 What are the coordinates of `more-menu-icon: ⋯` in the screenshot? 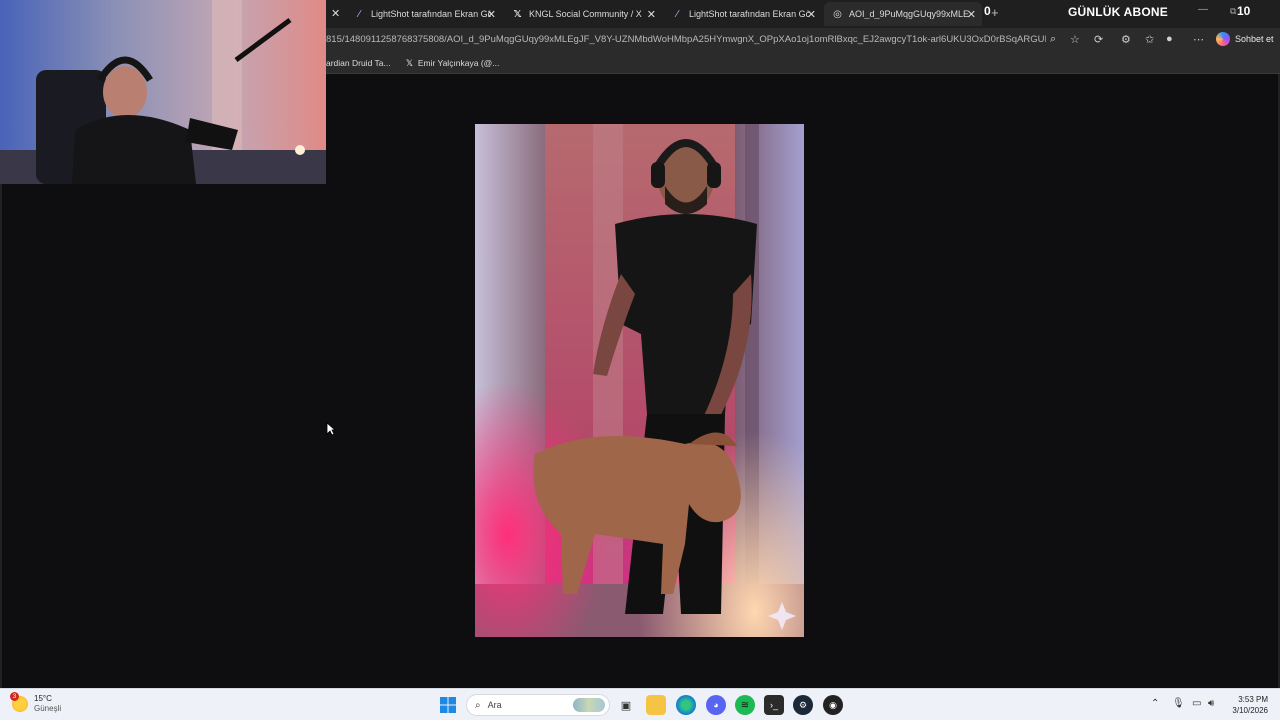 It's located at (1198, 39).